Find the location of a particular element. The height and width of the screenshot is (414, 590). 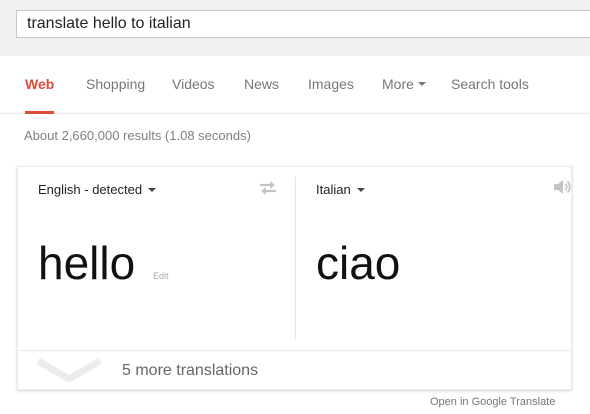

tab-images: Images is located at coordinates (331, 85).